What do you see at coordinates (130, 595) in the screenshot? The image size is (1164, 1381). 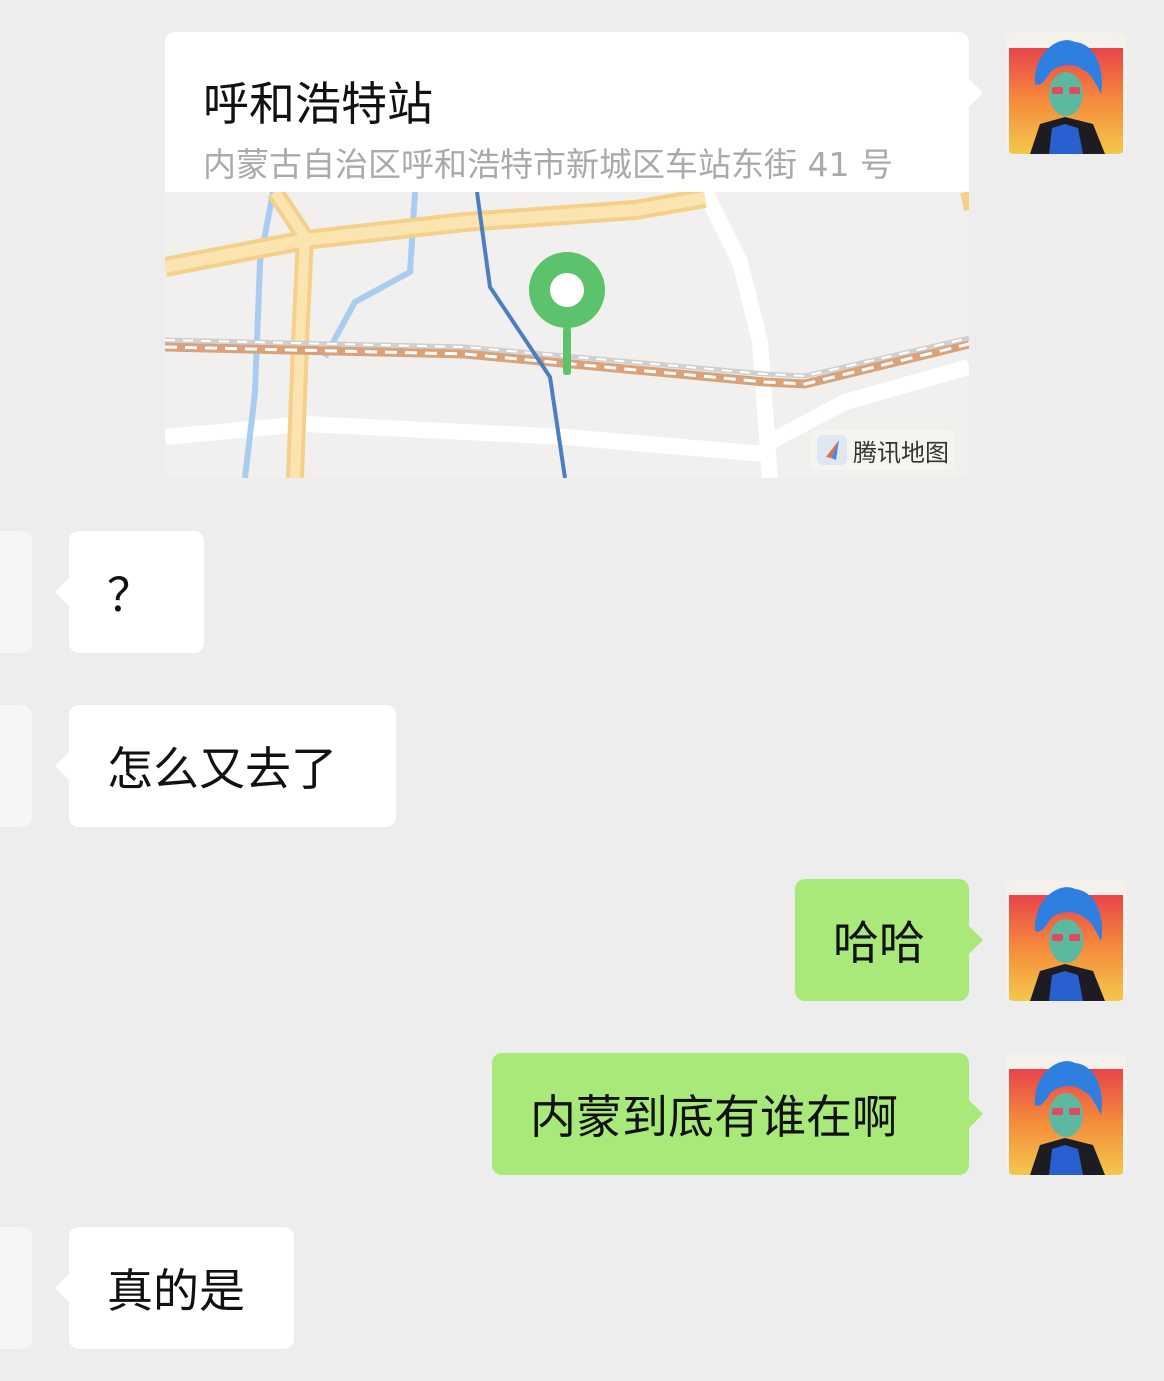 I see `message-text: ？` at bounding box center [130, 595].